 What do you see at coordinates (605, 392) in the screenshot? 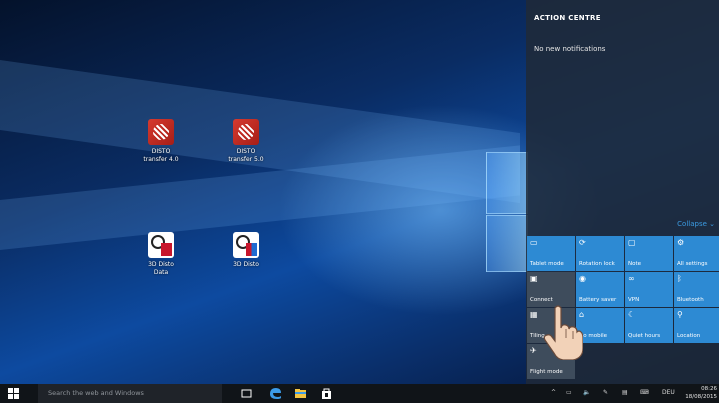
I see `pen-icon: ✎` at bounding box center [605, 392].